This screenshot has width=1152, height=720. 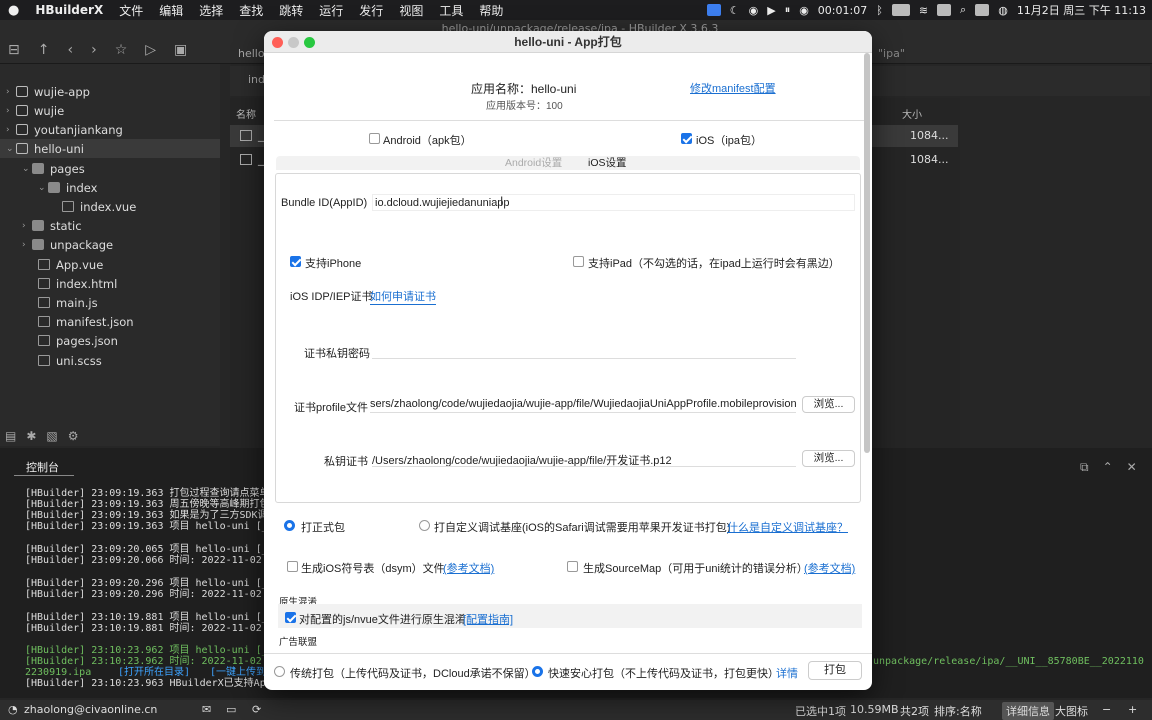 I want to click on tree-item: index.vue, so click(x=99, y=206).